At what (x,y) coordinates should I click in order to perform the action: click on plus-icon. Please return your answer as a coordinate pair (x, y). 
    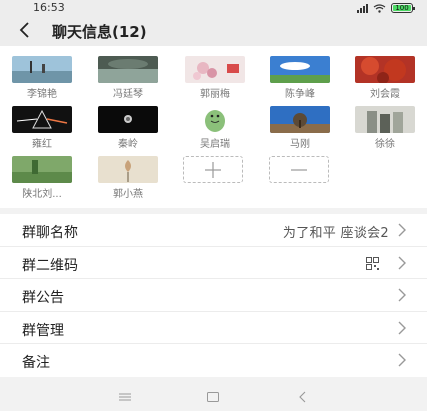
    Looking at the image, I should click on (213, 169).